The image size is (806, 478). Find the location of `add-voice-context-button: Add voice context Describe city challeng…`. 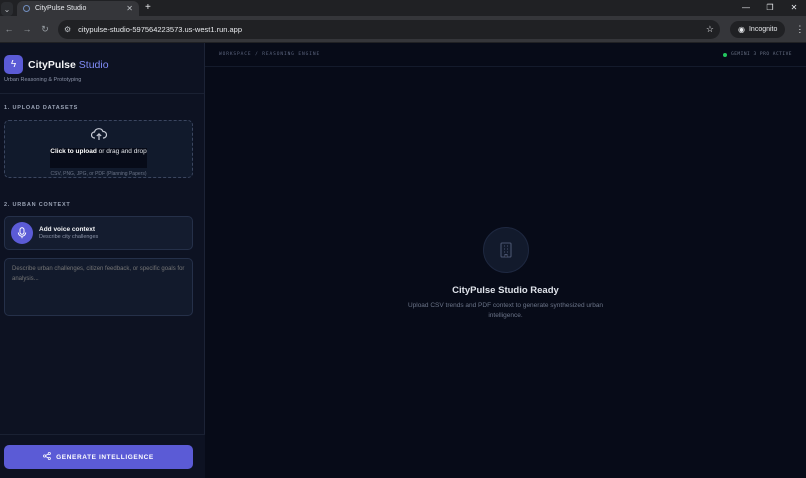

add-voice-context-button: Add voice context Describe city challeng… is located at coordinates (98, 233).